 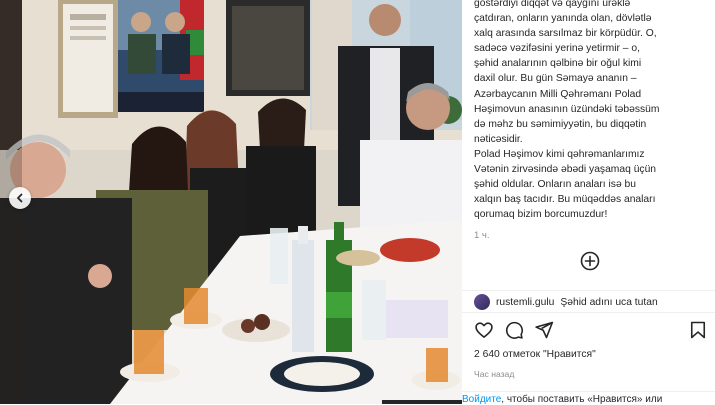 I want to click on caption-line: sadəcə vəzifəsini yerinə yetirmir – o,, so click(x=557, y=49).